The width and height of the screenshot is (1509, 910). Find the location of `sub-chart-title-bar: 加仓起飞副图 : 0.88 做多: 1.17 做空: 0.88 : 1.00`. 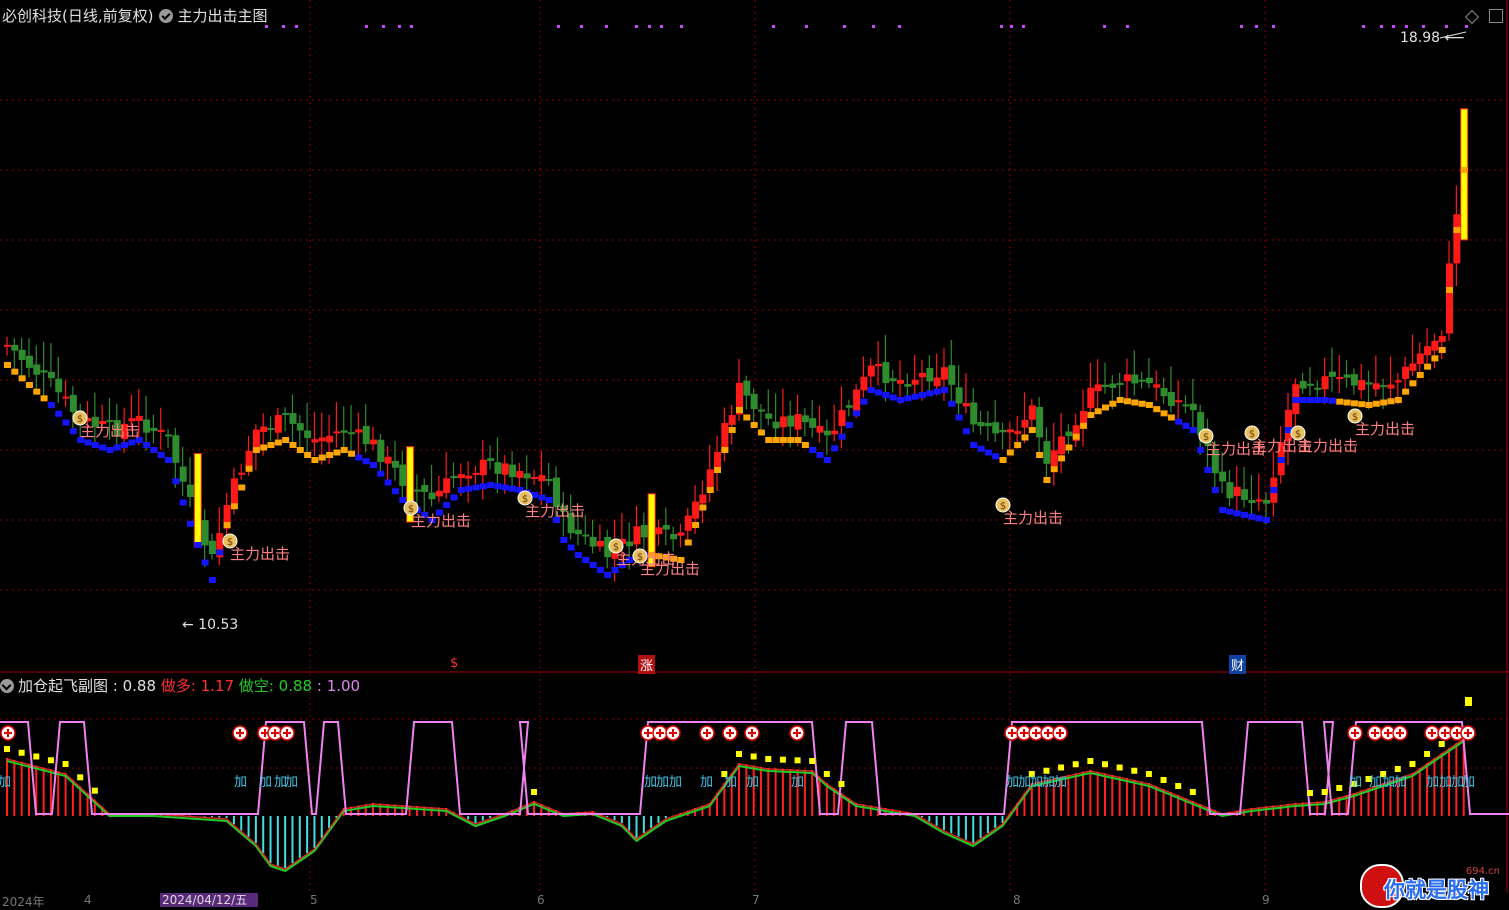

sub-chart-title-bar: 加仓起飞副图 : 0.88 做多: 1.17 做空: 0.88 : 1.00 is located at coordinates (180, 685).